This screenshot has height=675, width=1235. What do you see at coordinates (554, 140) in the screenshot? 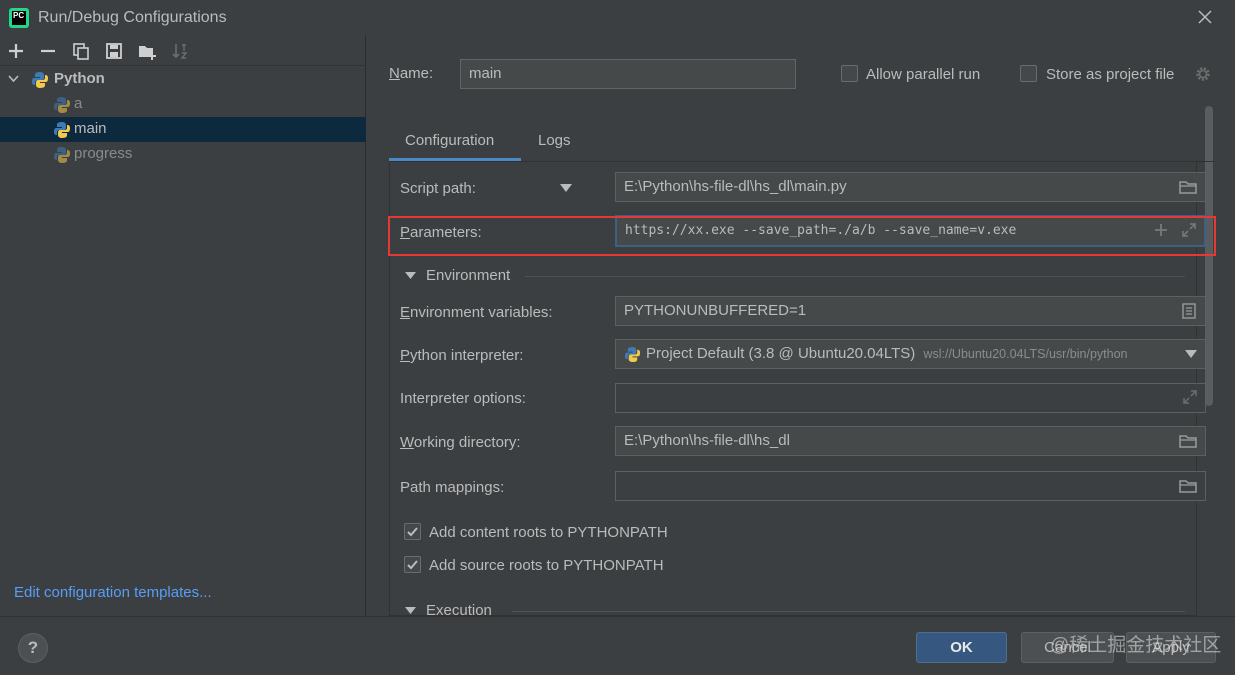
I see `tab-logs: Logs` at bounding box center [554, 140].